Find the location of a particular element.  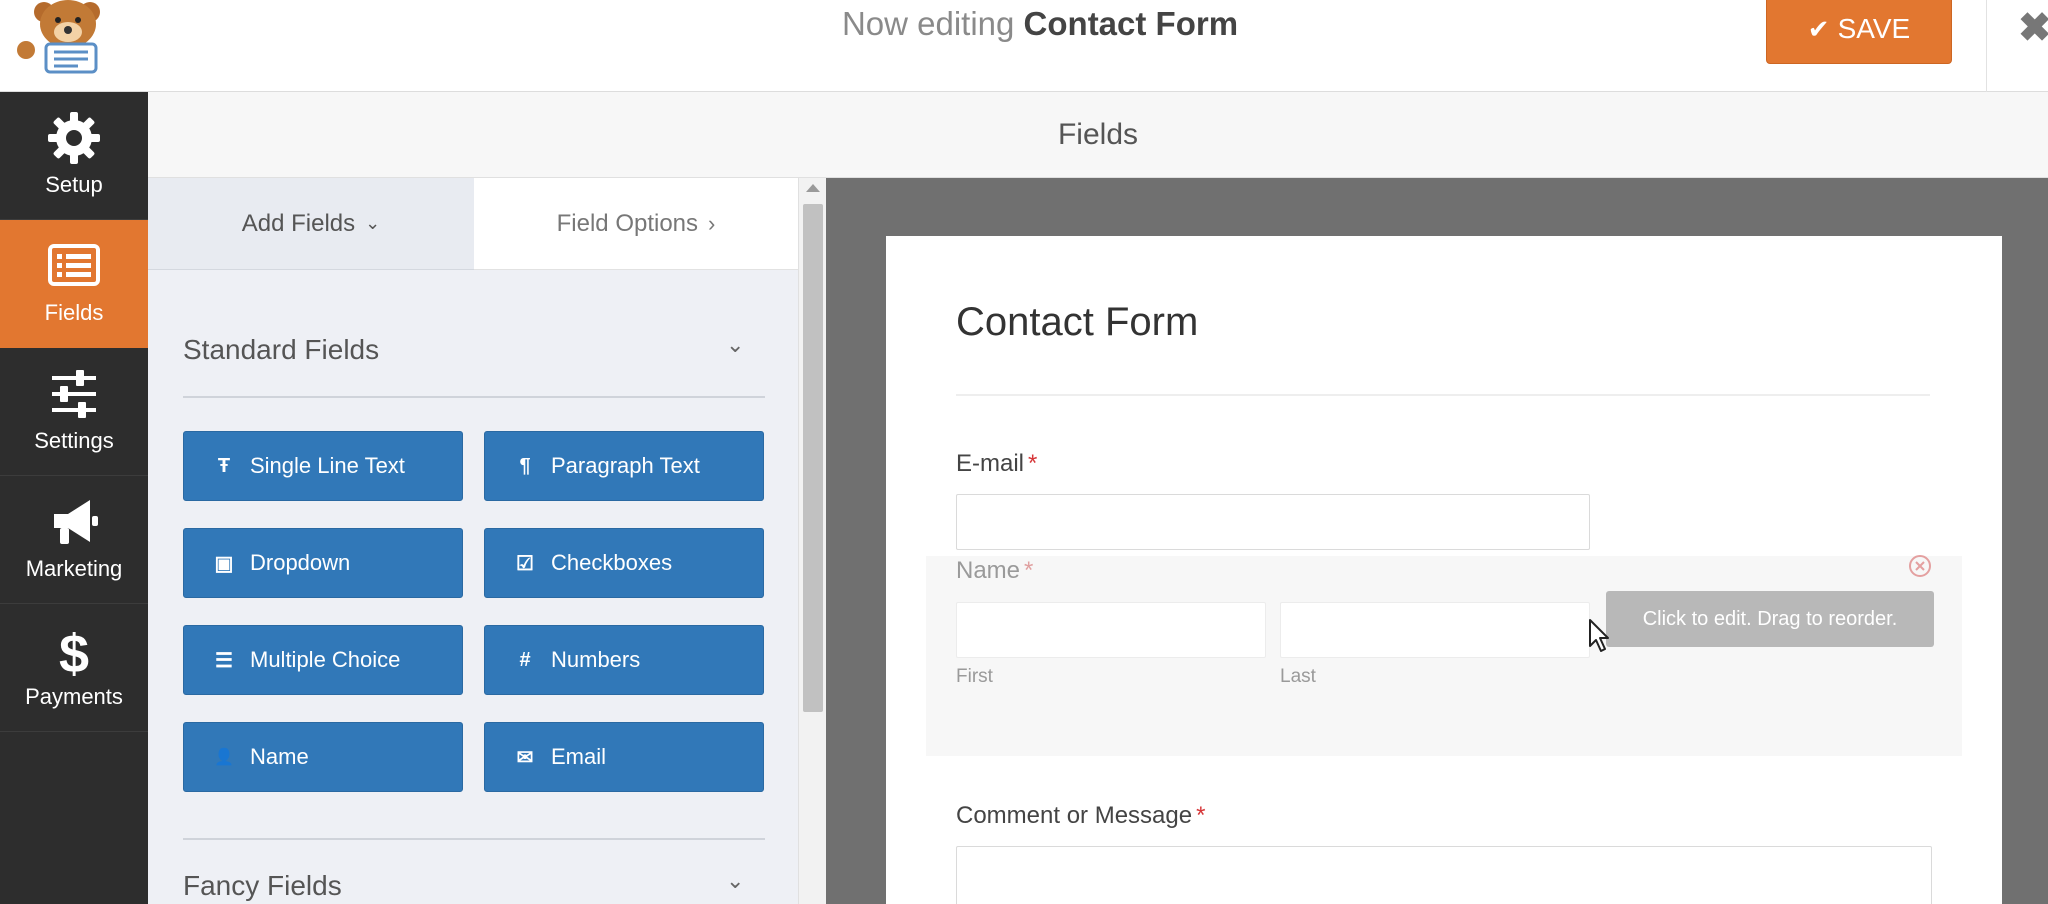

sidebar-item-label: Payments is located at coordinates (74, 696).